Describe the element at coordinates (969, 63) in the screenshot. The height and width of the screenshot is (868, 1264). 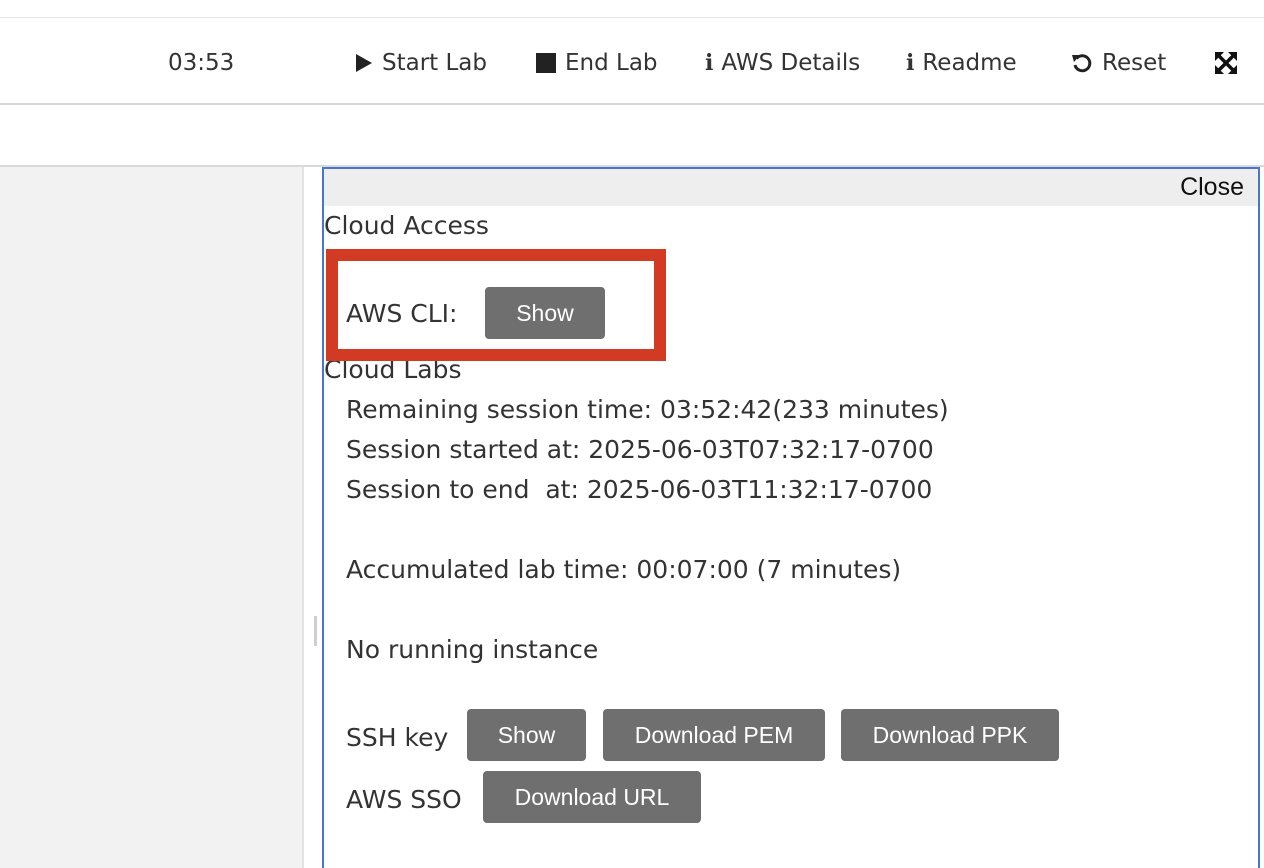
I see `readme-label: Readme` at that location.